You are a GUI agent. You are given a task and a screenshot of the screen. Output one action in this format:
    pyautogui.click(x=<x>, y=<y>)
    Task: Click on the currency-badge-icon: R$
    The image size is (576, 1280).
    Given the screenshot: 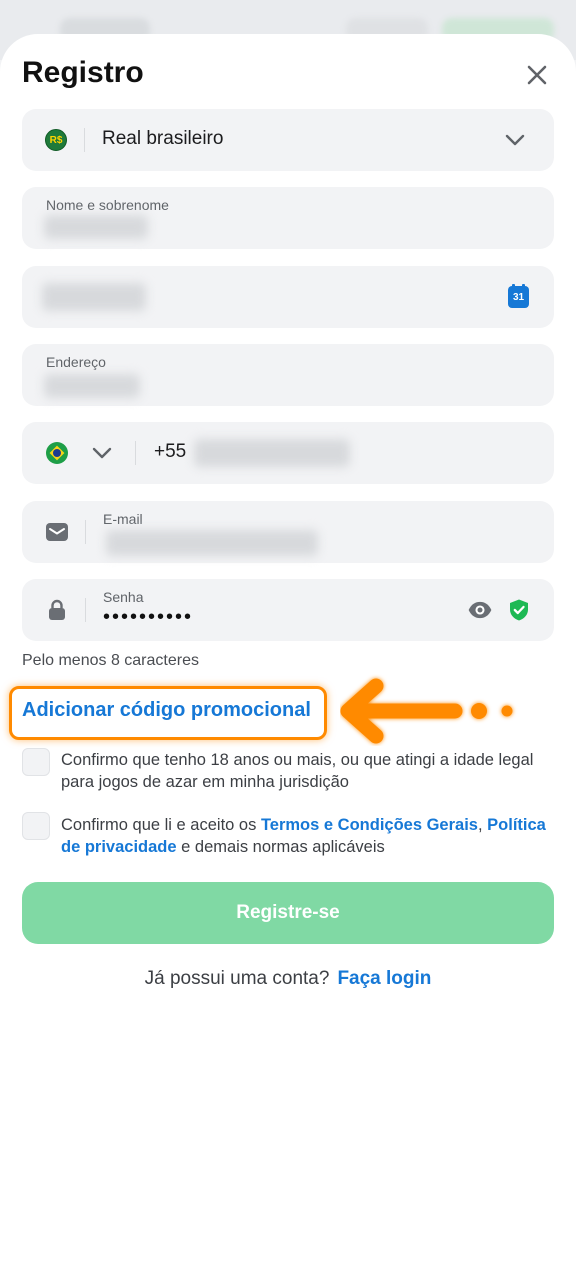 What is the action you would take?
    pyautogui.click(x=56, y=140)
    